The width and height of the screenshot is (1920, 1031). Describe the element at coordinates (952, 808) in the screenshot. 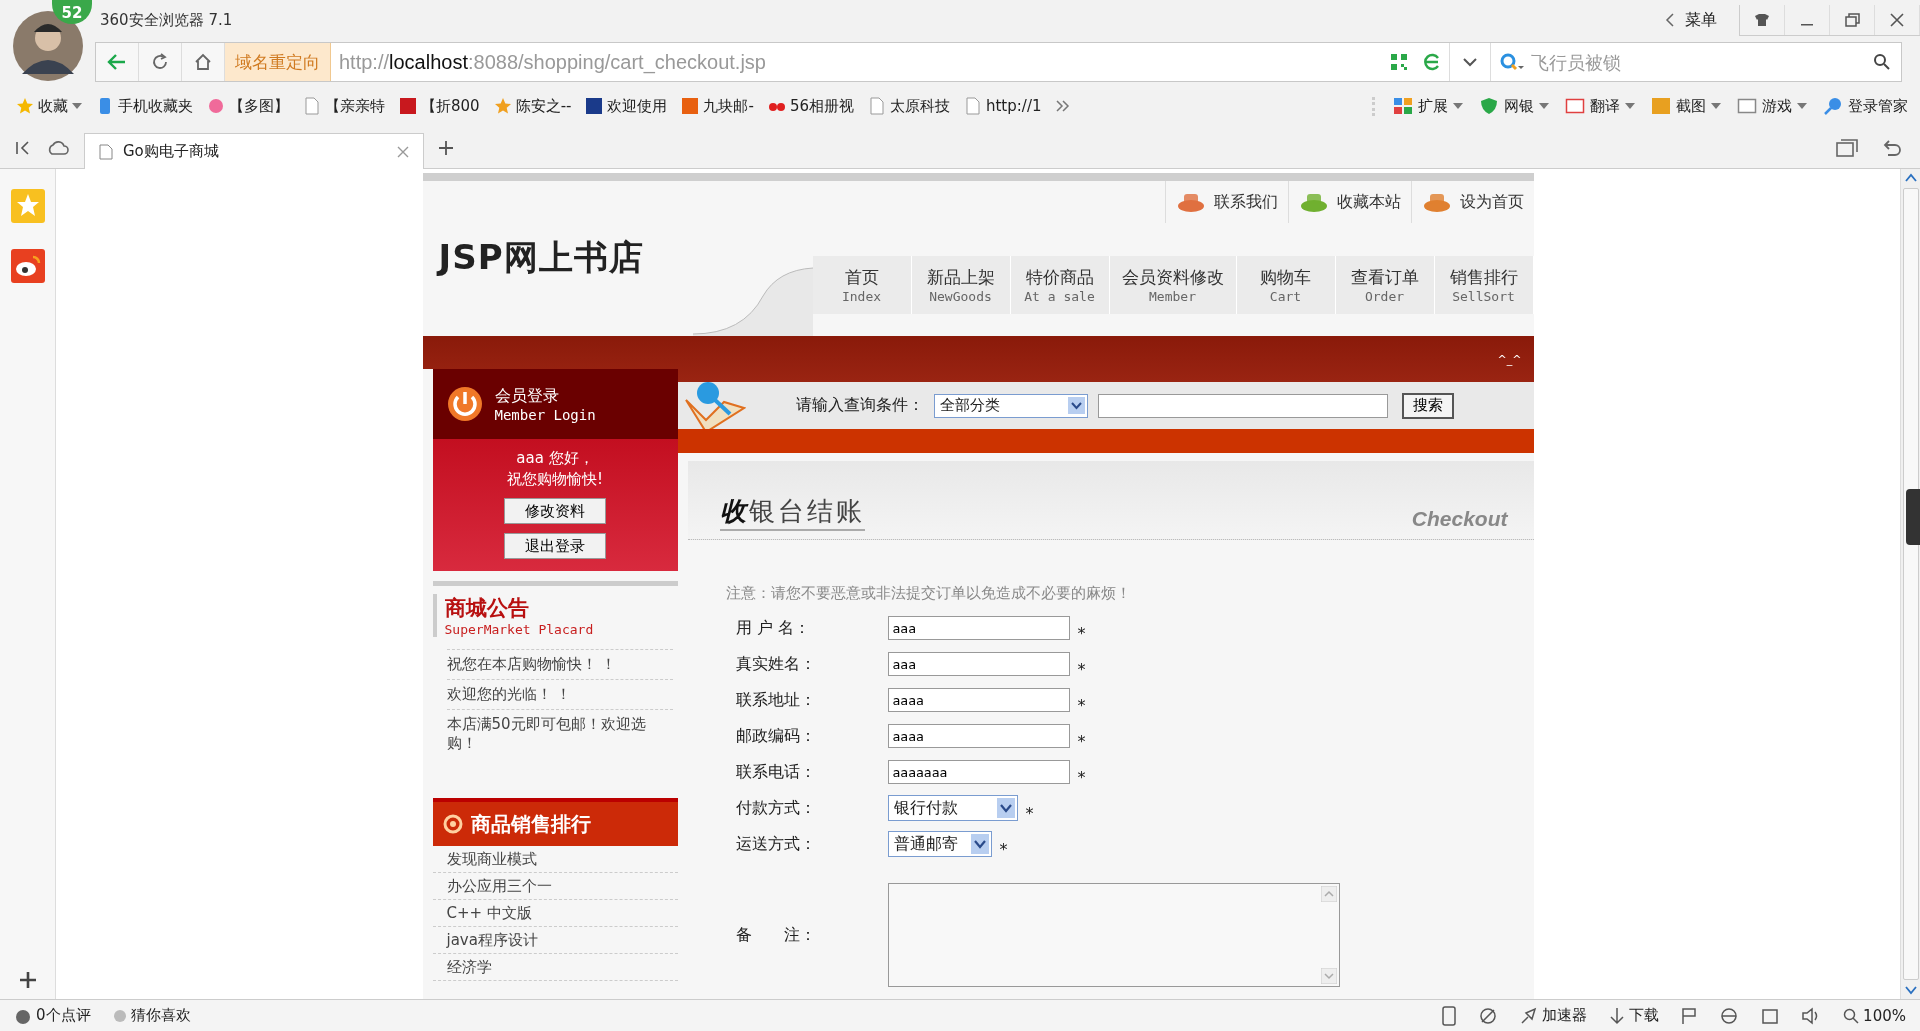

I see `dropdown-field: 银行付款` at that location.